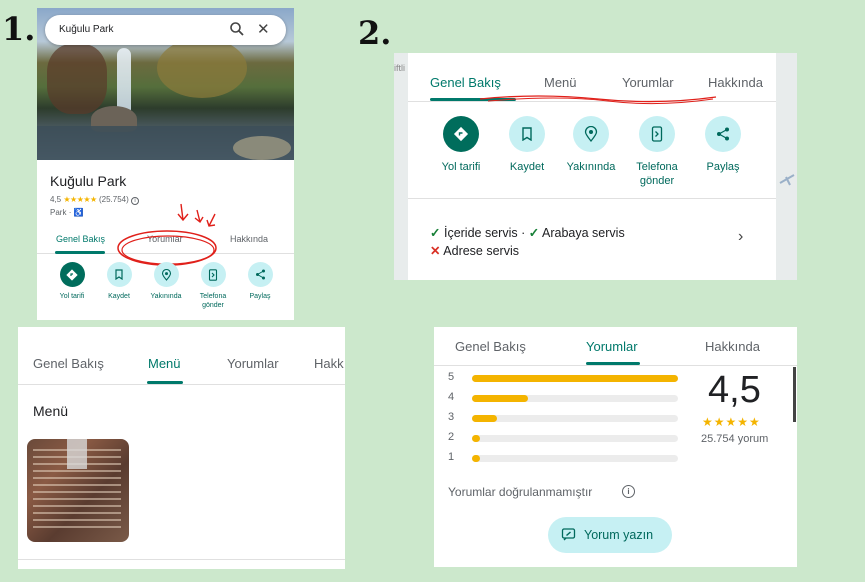 The image size is (865, 582). Describe the element at coordinates (451, 397) in the screenshot. I see `rating-bar-star-label: 4` at that location.